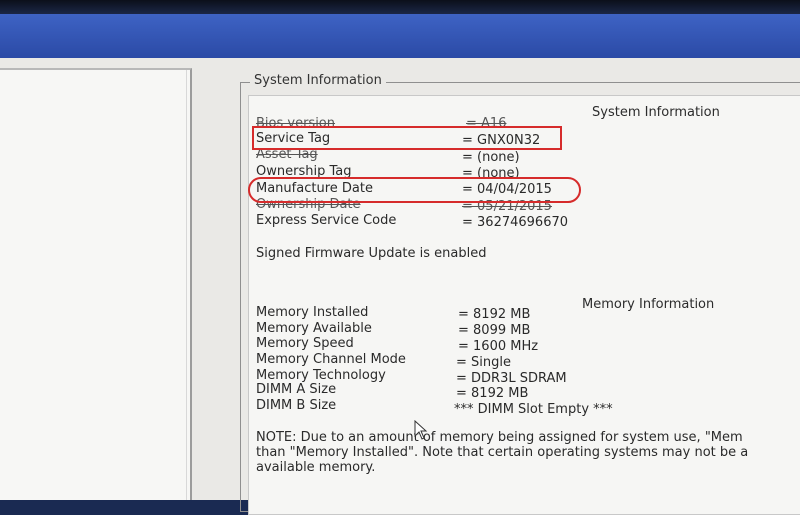 The image size is (800, 515). What do you see at coordinates (305, 343) in the screenshot?
I see `memory-speed-label: Memory Speed` at bounding box center [305, 343].